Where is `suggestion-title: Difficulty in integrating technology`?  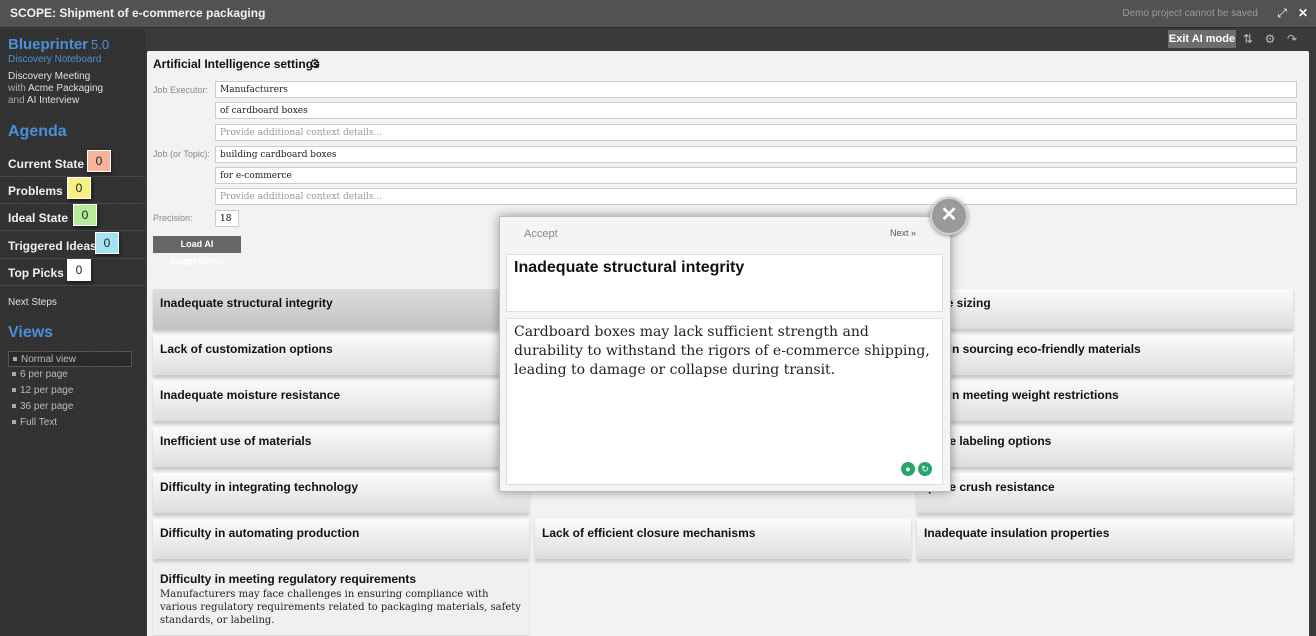
suggestion-title: Difficulty in integrating technology is located at coordinates (259, 487).